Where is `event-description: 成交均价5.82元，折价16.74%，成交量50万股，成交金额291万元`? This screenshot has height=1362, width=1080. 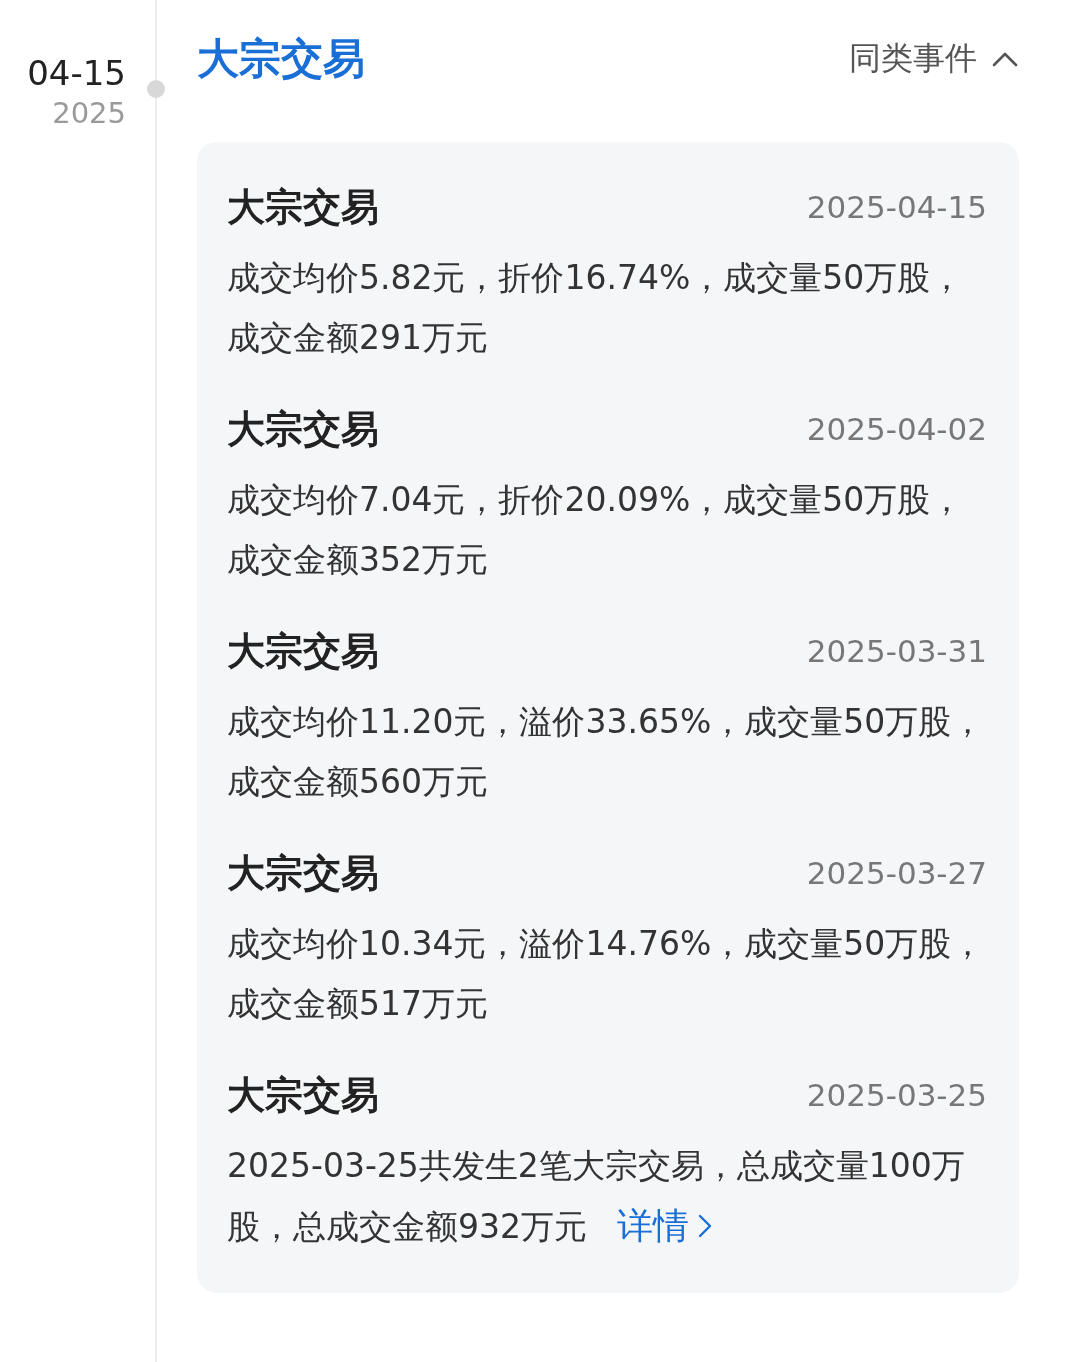 event-description: 成交均价5.82元，折价16.74%，成交量50万股，成交金额291万元 is located at coordinates (596, 308).